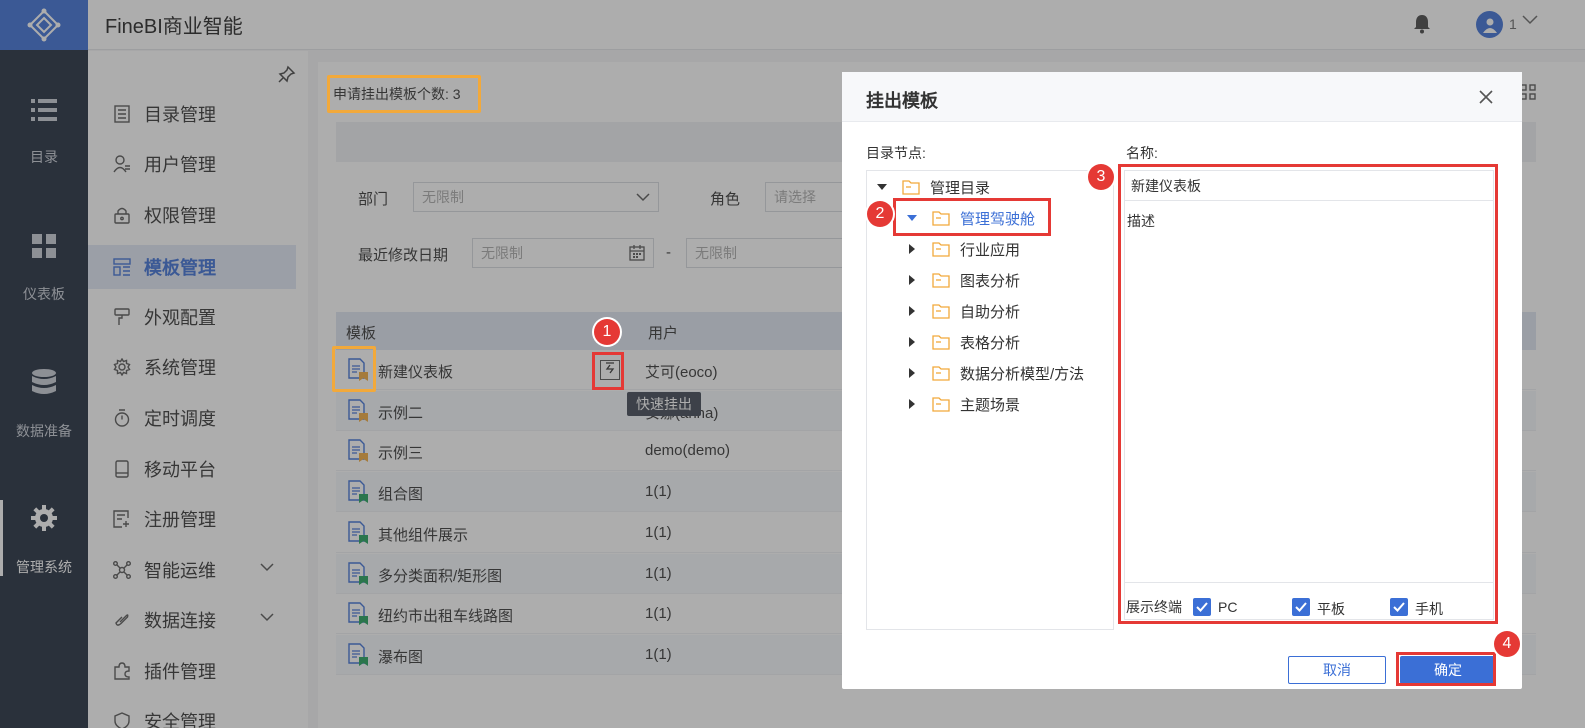 This screenshot has height=728, width=1585. I want to click on highlight-confirm, so click(1446, 669).